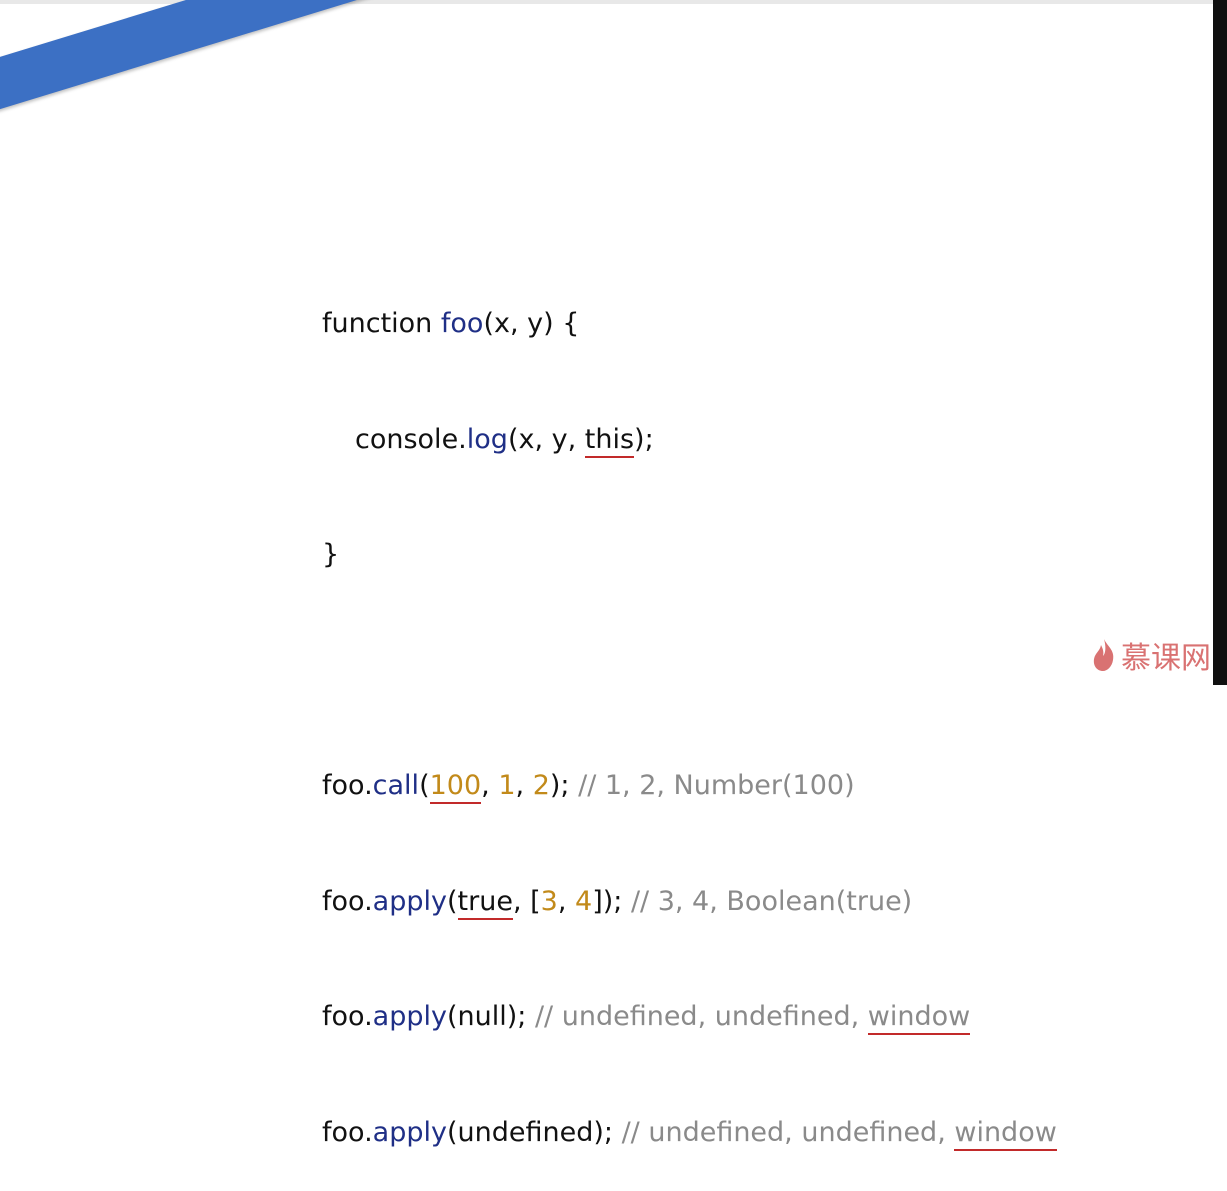 This screenshot has height=1191, width=1227. Describe the element at coordinates (546, 439) in the screenshot. I see `log-args: (x, y,` at that location.